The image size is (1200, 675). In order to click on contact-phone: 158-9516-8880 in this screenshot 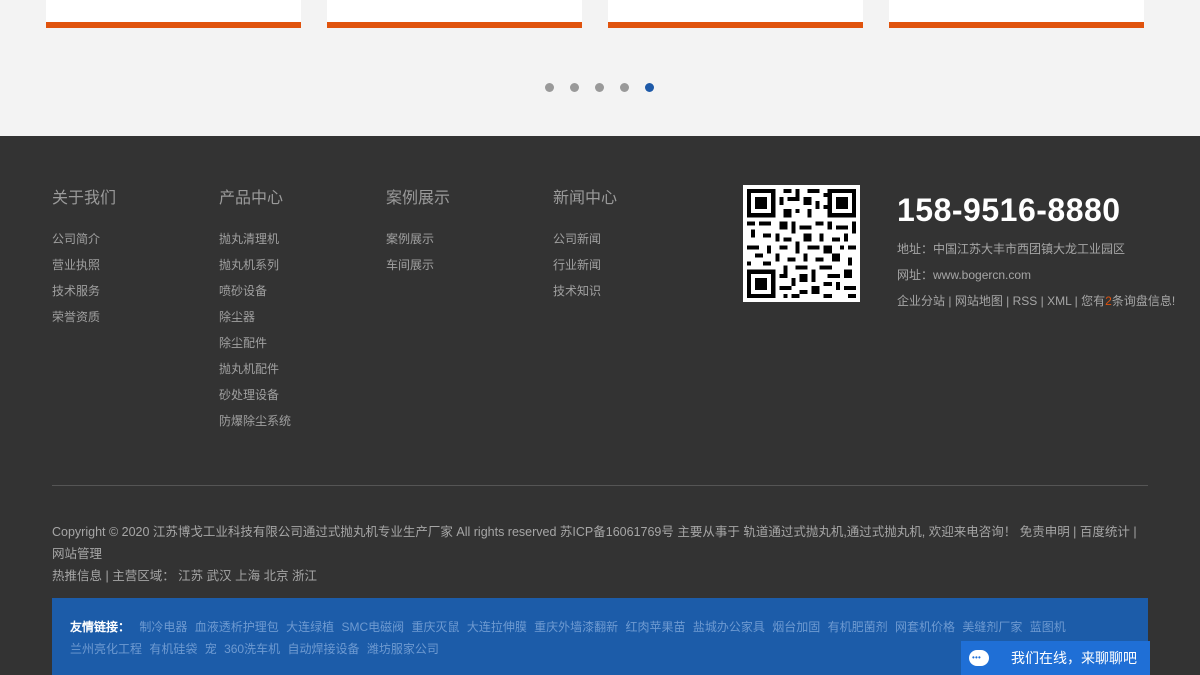, I will do `click(1009, 210)`.